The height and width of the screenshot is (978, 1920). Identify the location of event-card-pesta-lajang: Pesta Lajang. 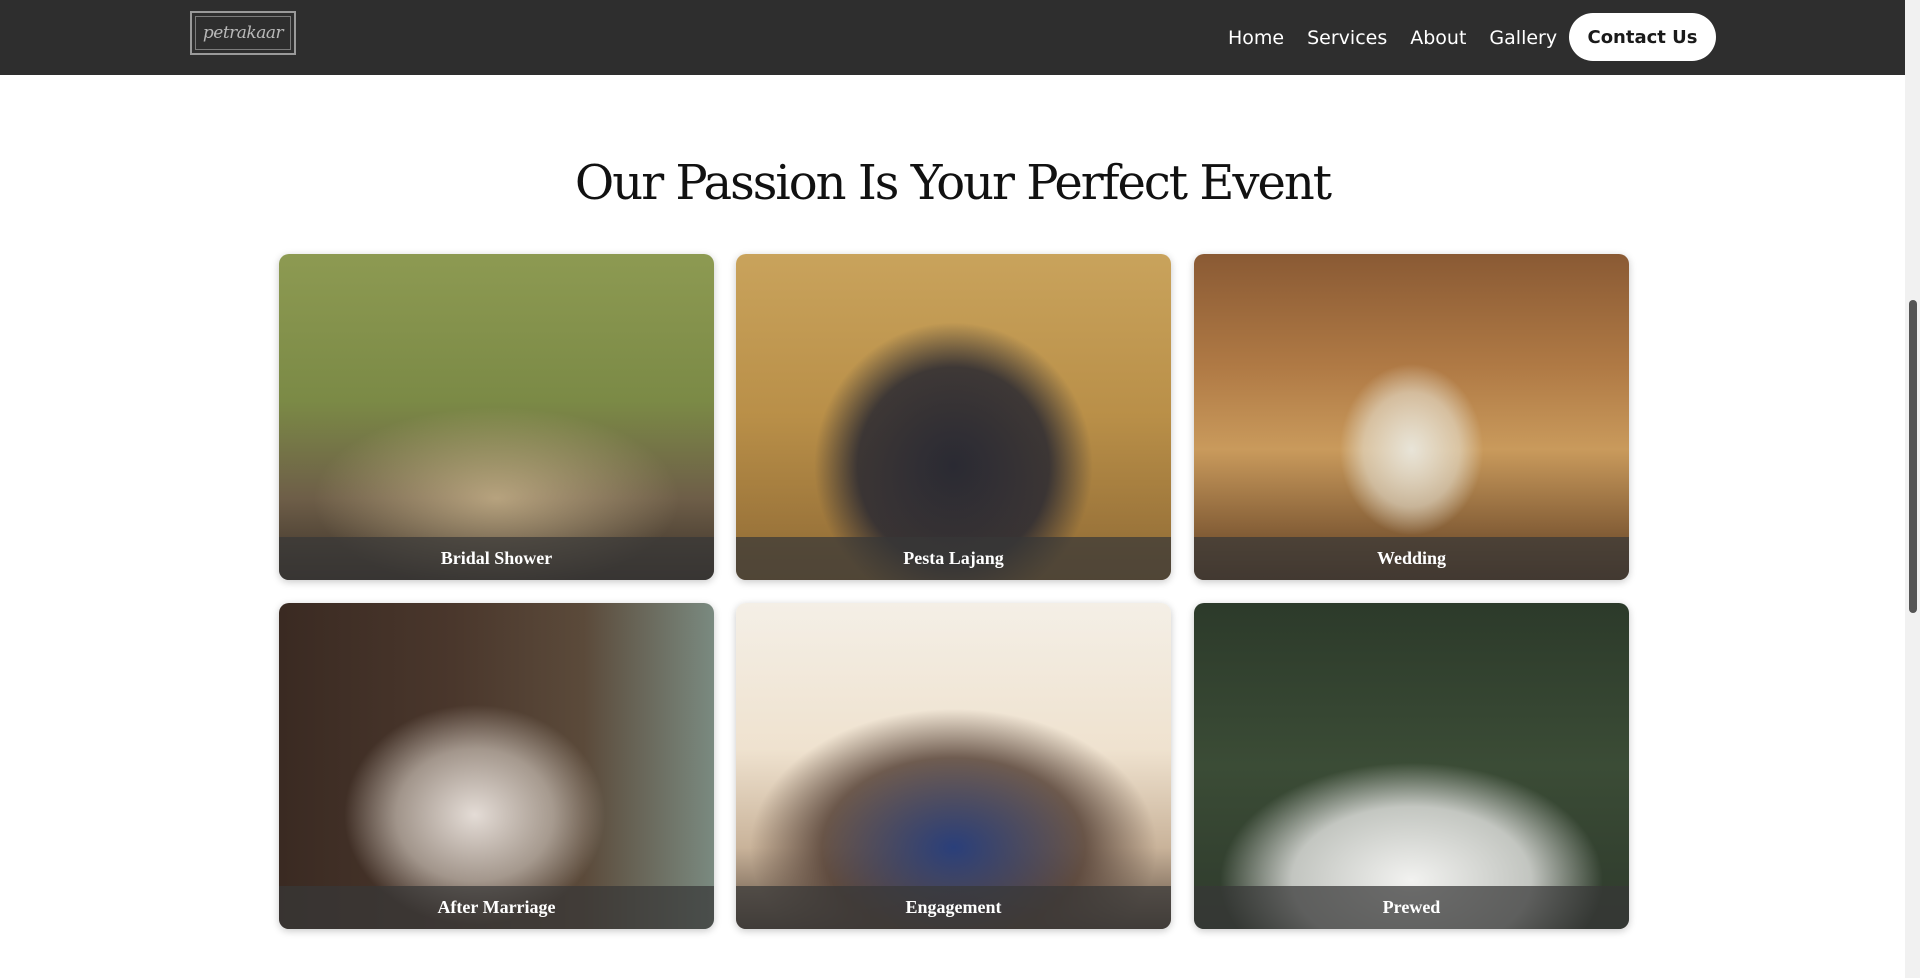
(953, 417).